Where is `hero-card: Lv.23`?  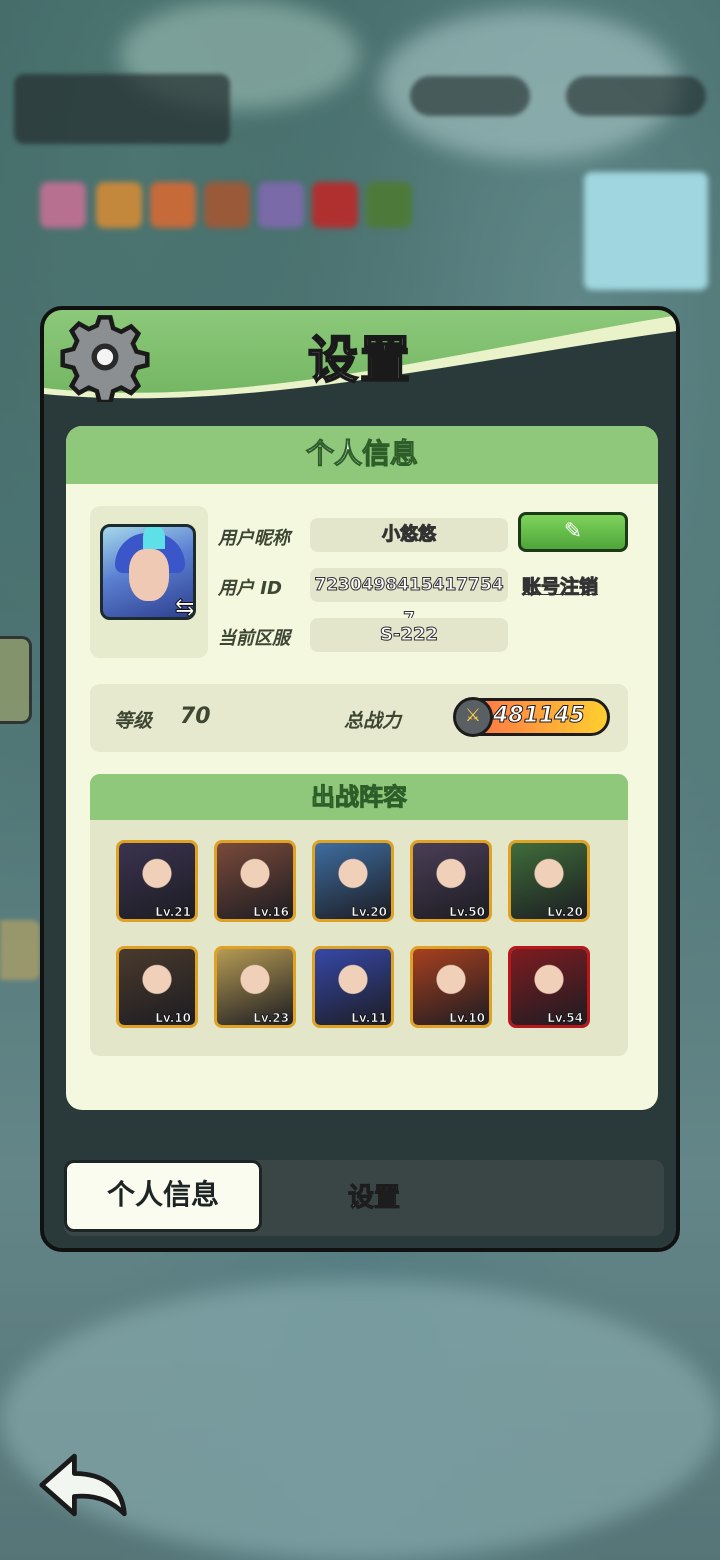
hero-card: Lv.23 is located at coordinates (255, 987).